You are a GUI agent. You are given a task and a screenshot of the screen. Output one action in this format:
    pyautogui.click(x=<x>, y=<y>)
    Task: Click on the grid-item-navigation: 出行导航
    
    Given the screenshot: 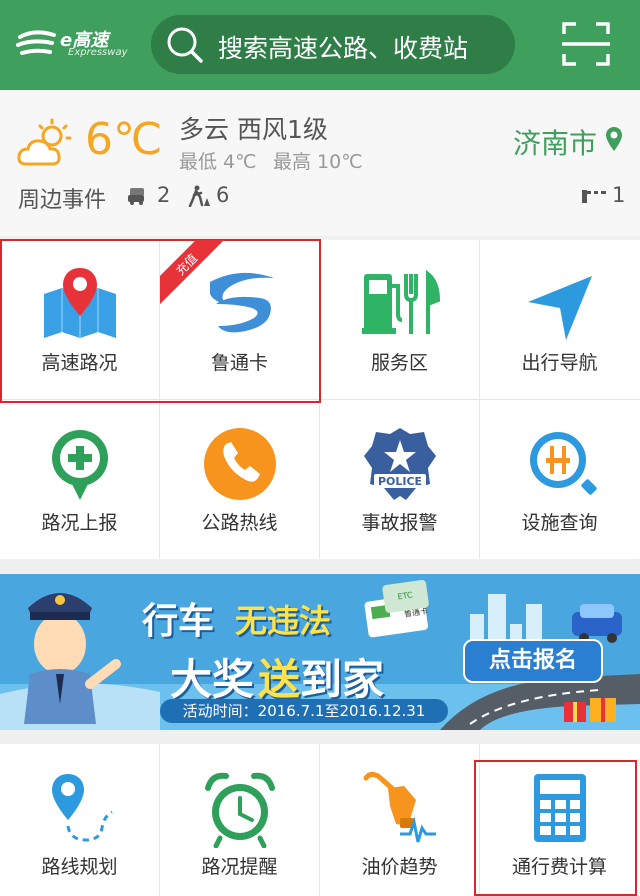 What is the action you would take?
    pyautogui.click(x=559, y=319)
    